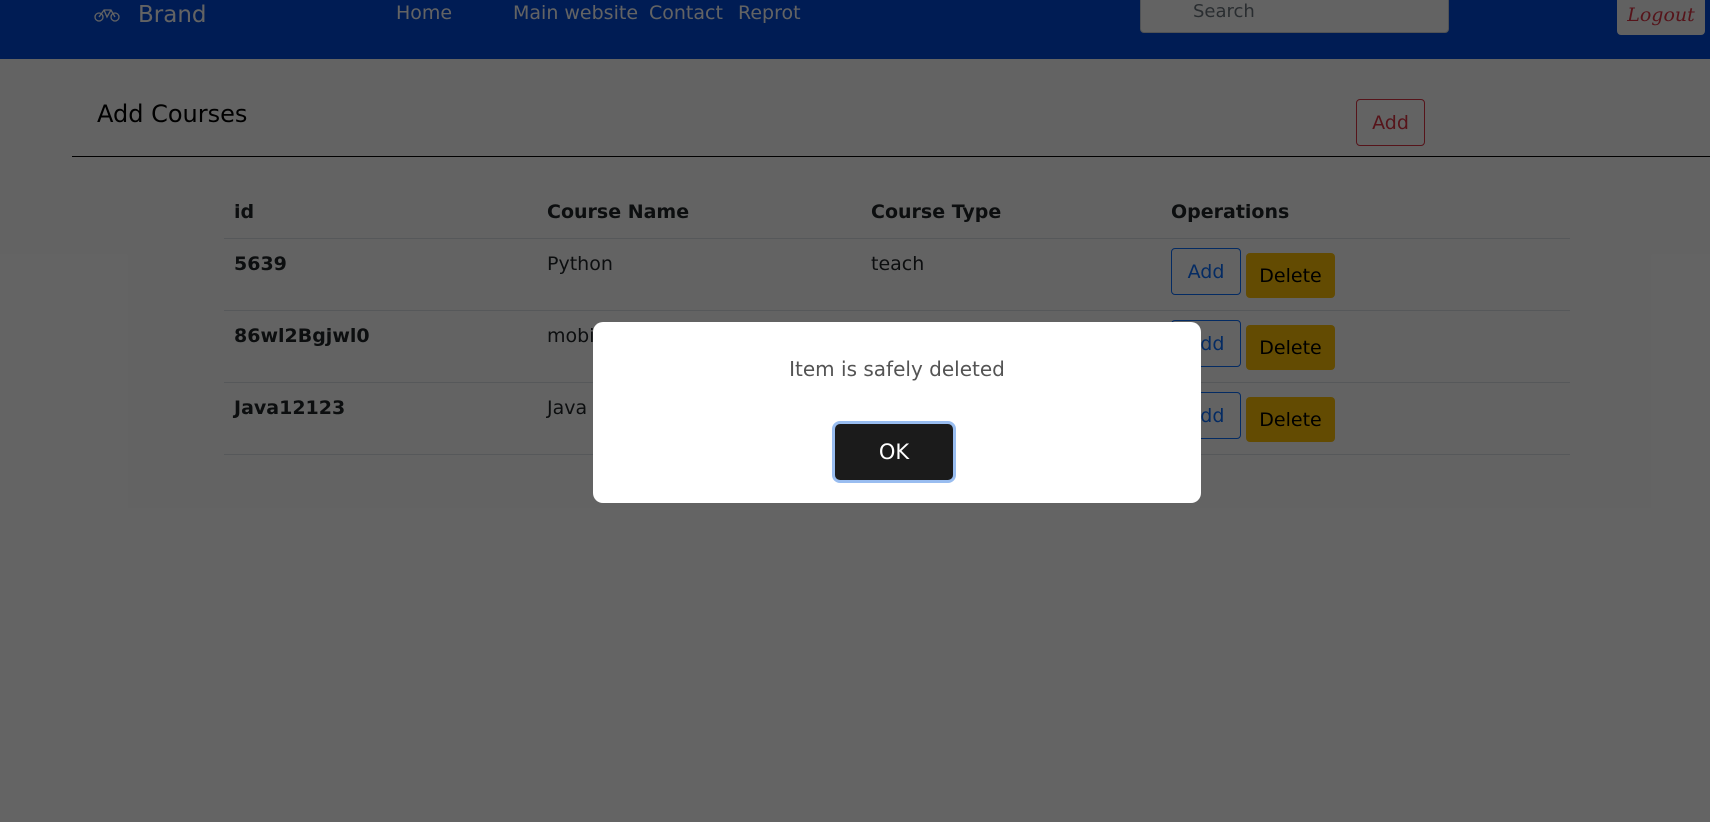 This screenshot has height=822, width=1710. What do you see at coordinates (894, 452) in the screenshot?
I see `ok-button: OK` at bounding box center [894, 452].